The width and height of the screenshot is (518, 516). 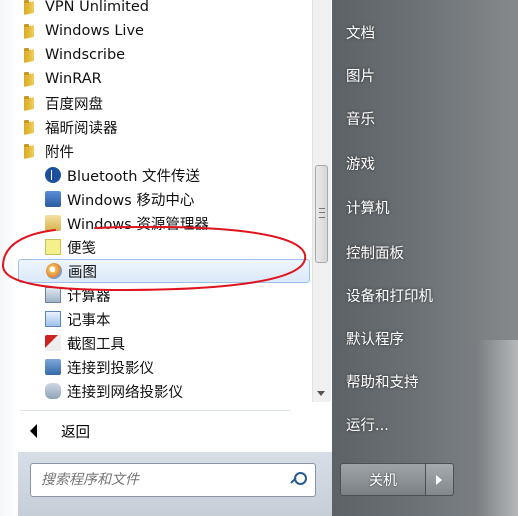 I want to click on program-item-windscribe: Windscribe, so click(x=165, y=55).